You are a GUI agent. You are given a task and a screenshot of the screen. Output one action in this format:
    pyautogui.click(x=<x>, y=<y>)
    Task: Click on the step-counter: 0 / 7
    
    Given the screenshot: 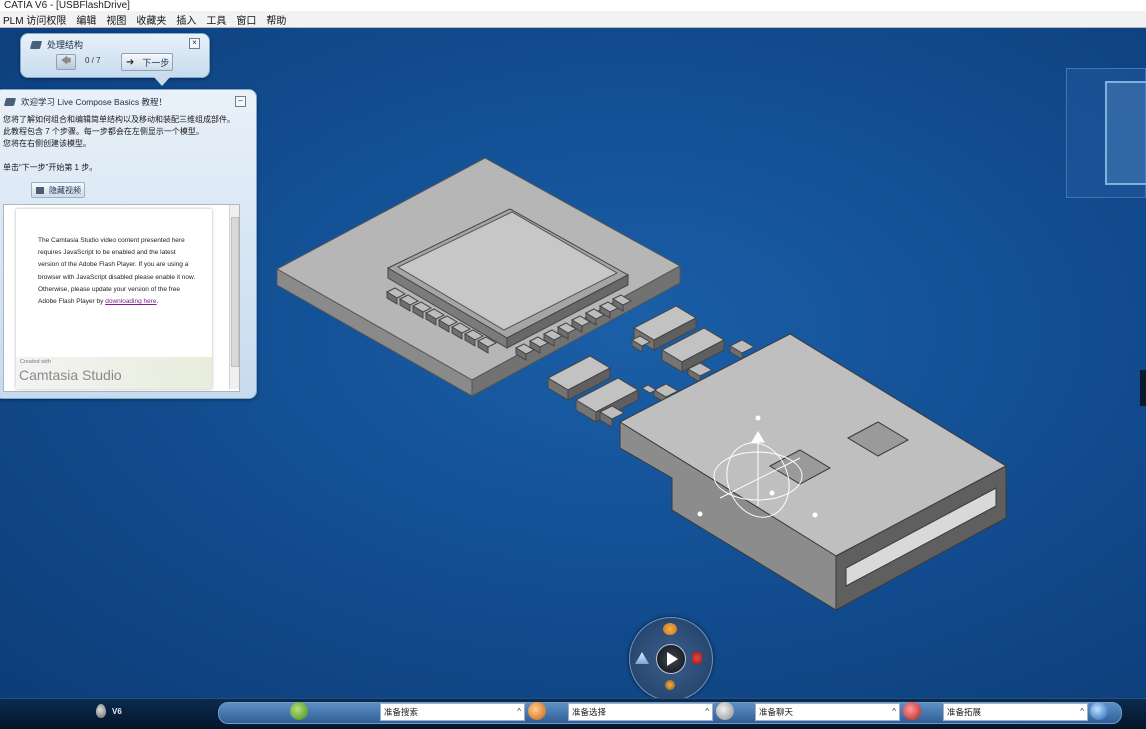 What is the action you would take?
    pyautogui.click(x=93, y=60)
    